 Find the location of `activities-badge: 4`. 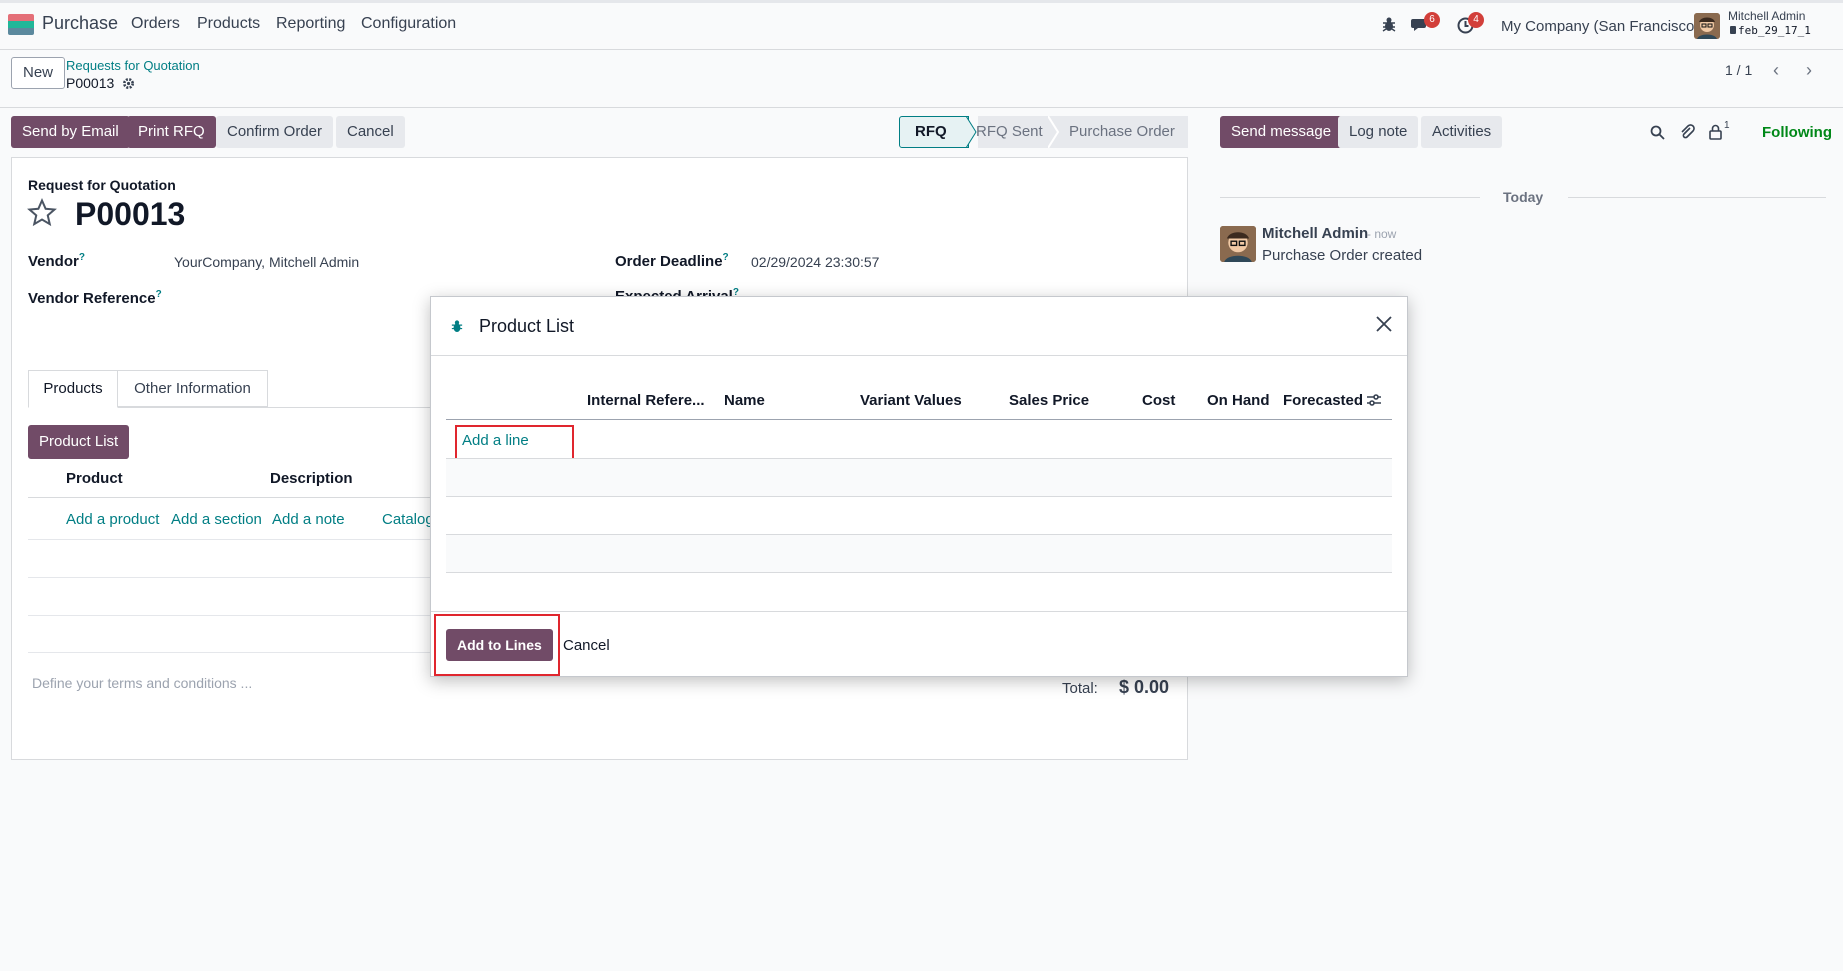

activities-badge: 4 is located at coordinates (1476, 20).